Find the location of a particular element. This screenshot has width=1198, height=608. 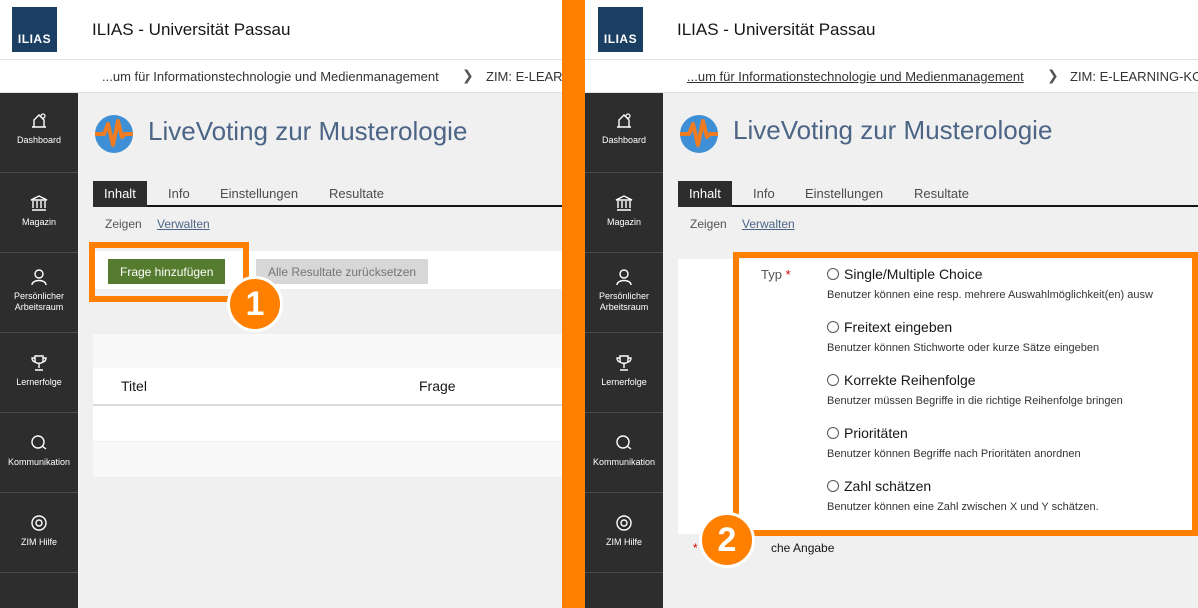

panel-divider is located at coordinates (573, 304).